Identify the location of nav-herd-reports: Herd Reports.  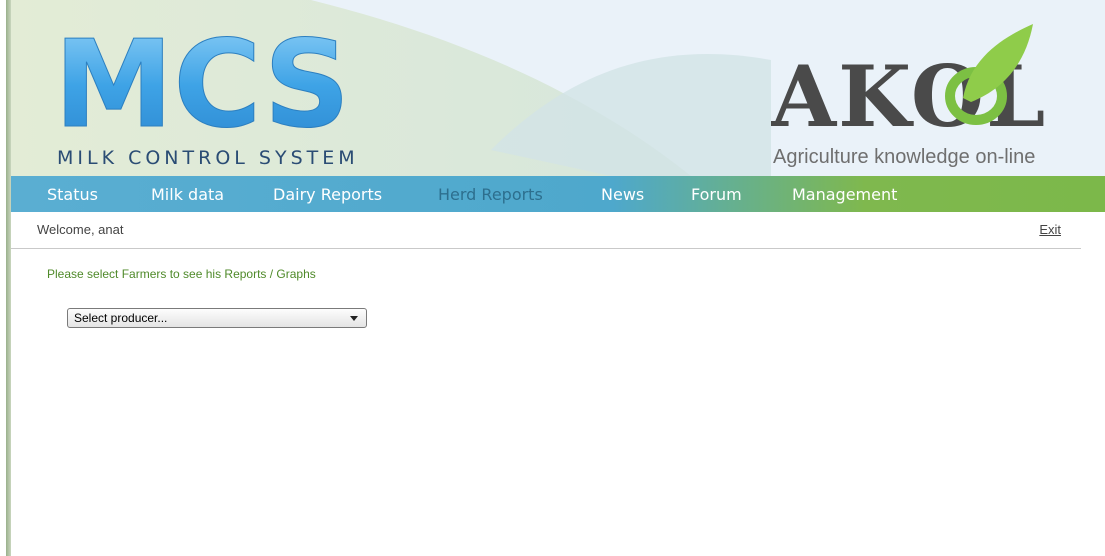
(490, 194).